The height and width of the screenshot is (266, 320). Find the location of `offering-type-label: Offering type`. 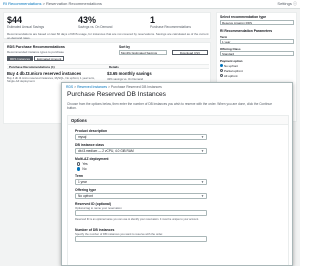

offering-type-label: Offering type is located at coordinates (86, 190).